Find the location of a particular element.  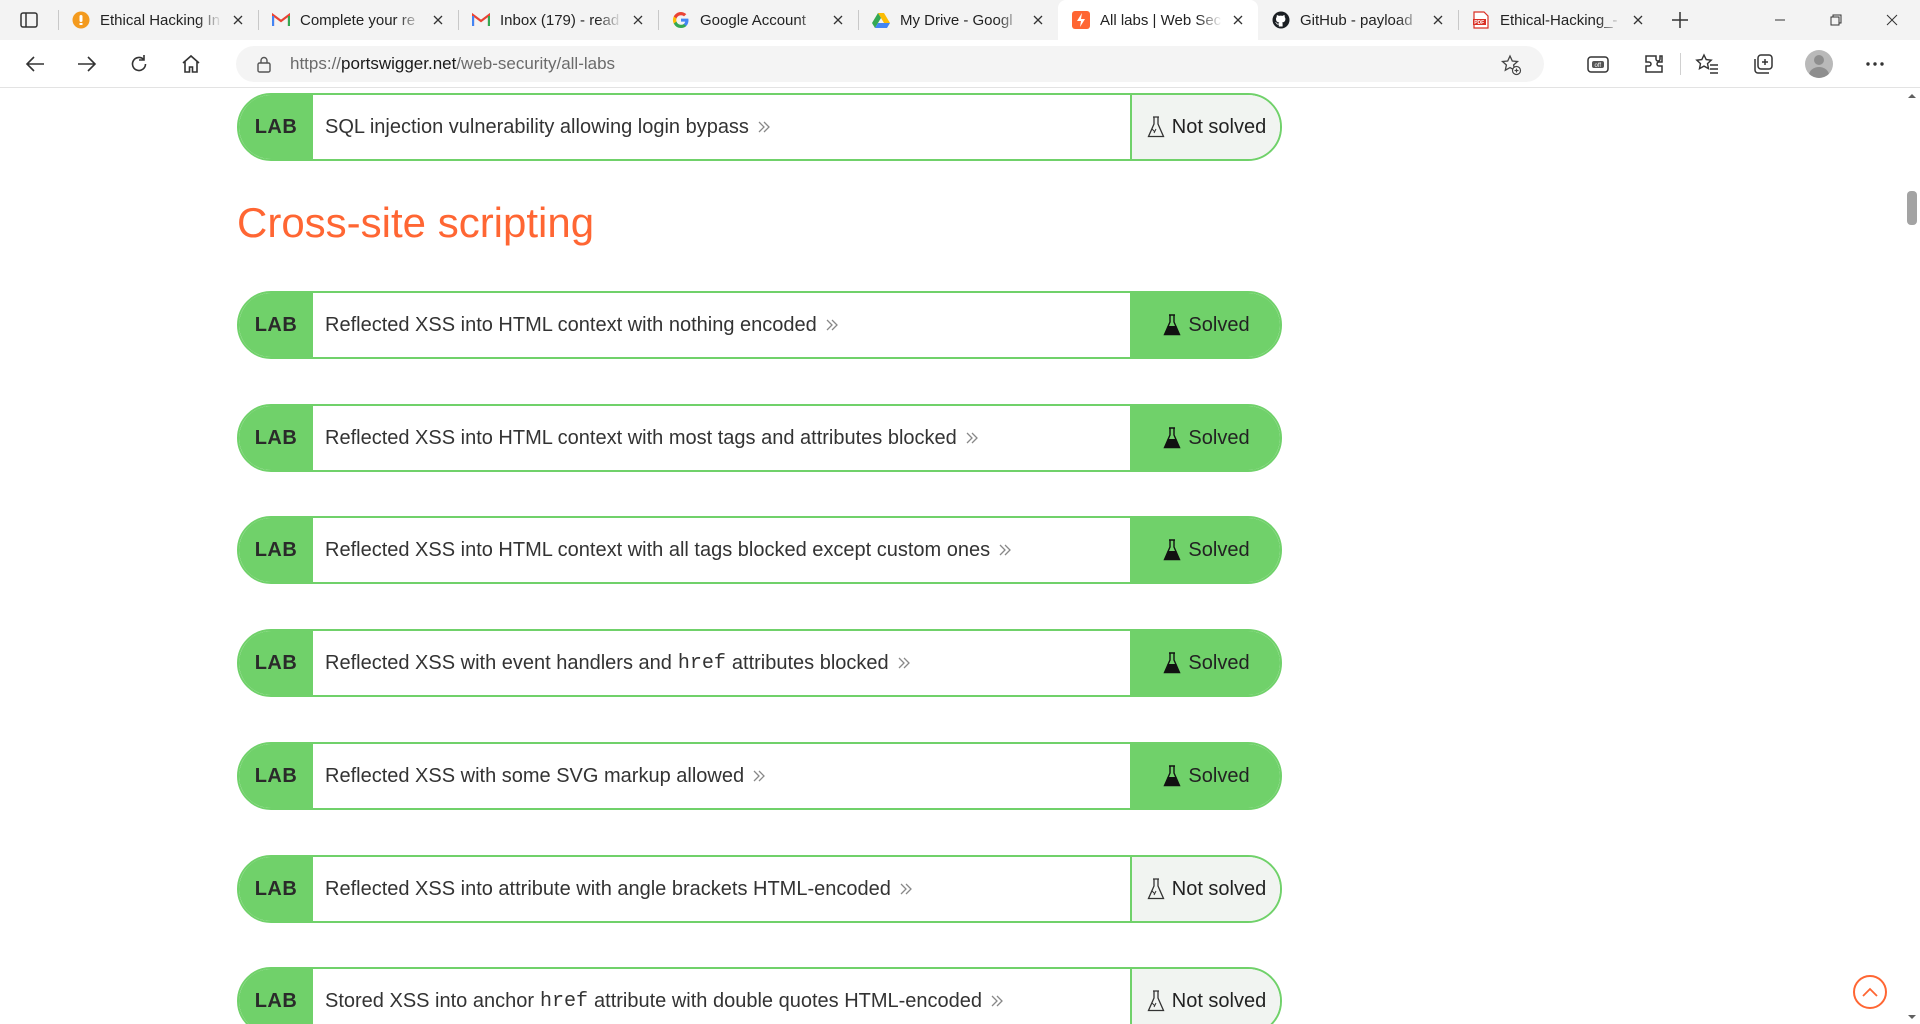

arrow-left-icon is located at coordinates (34, 63).